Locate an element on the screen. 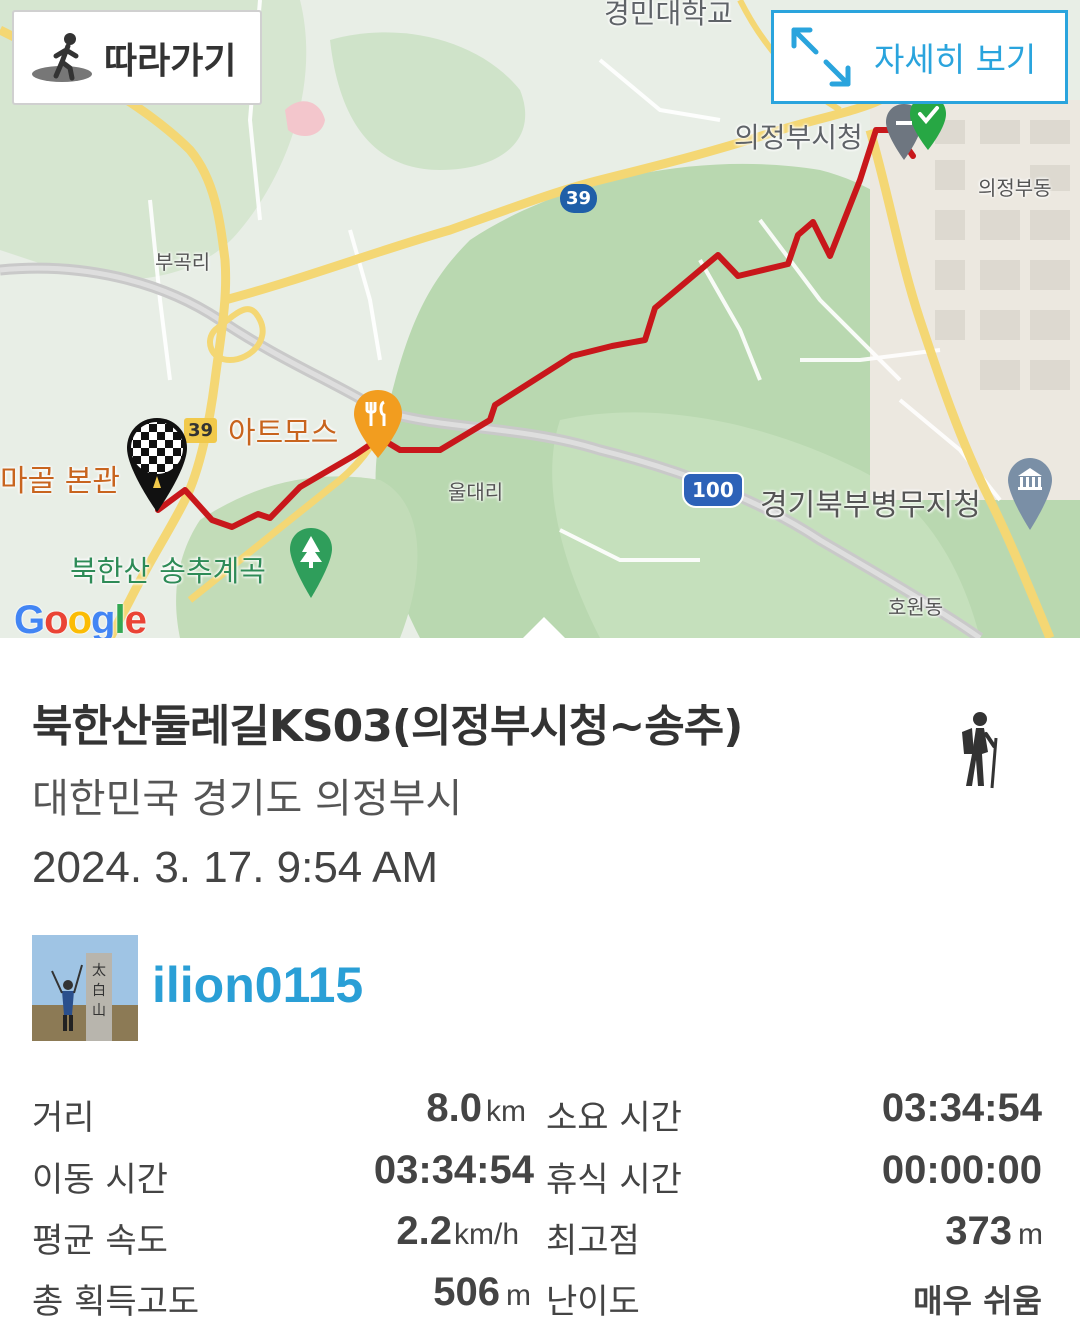 The image size is (1080, 1327). google-letter: e is located at coordinates (135, 618).